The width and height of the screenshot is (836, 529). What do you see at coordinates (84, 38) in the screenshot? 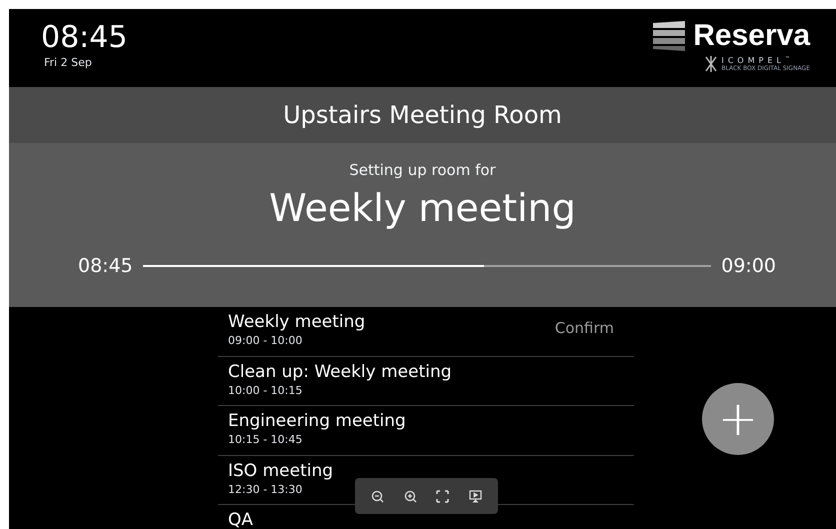
I see `clock-time: 08:45` at bounding box center [84, 38].